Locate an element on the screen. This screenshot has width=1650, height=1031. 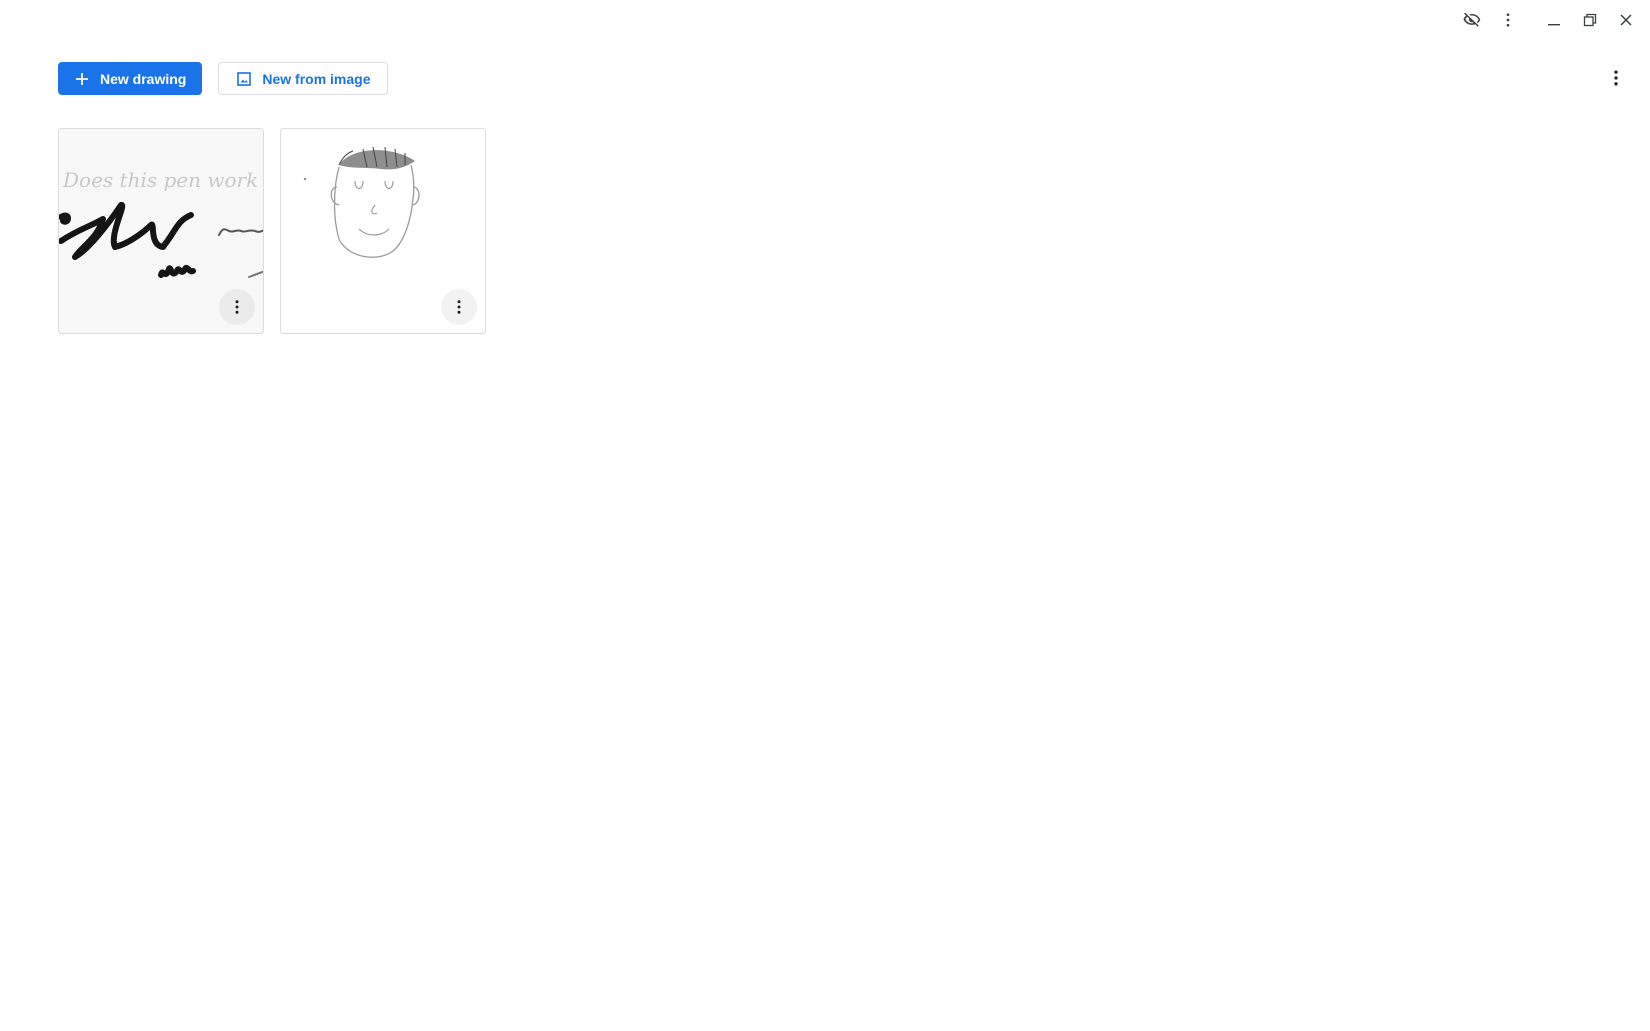
window-titlebar is located at coordinates (1552, 20).